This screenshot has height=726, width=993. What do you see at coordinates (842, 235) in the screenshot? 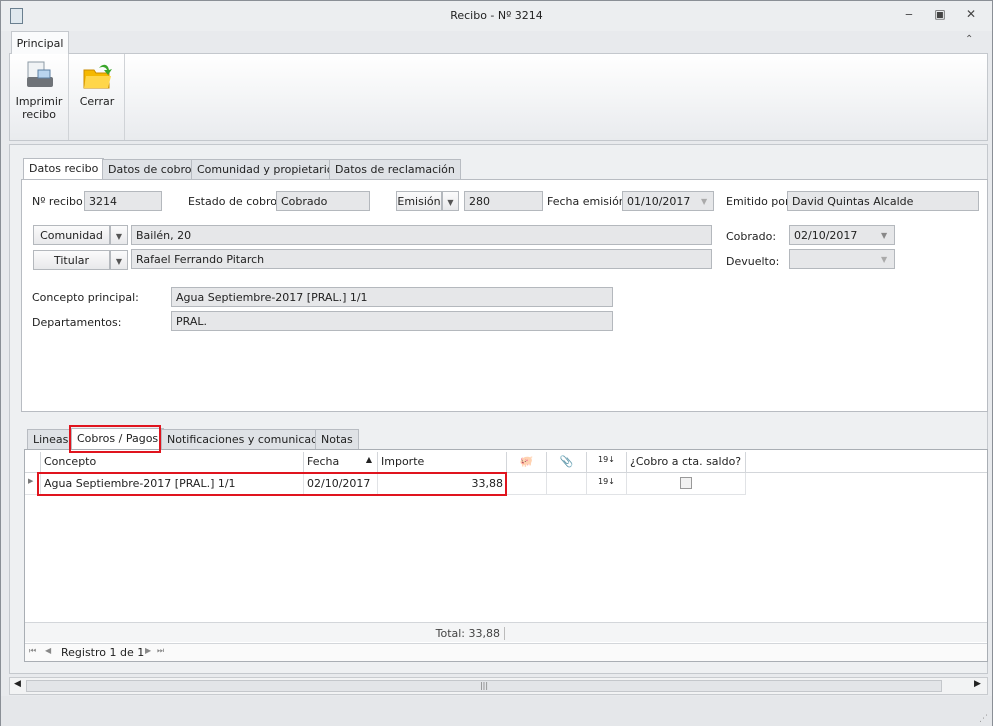
I see `cobrado-date-field: 02/10/2017` at bounding box center [842, 235].